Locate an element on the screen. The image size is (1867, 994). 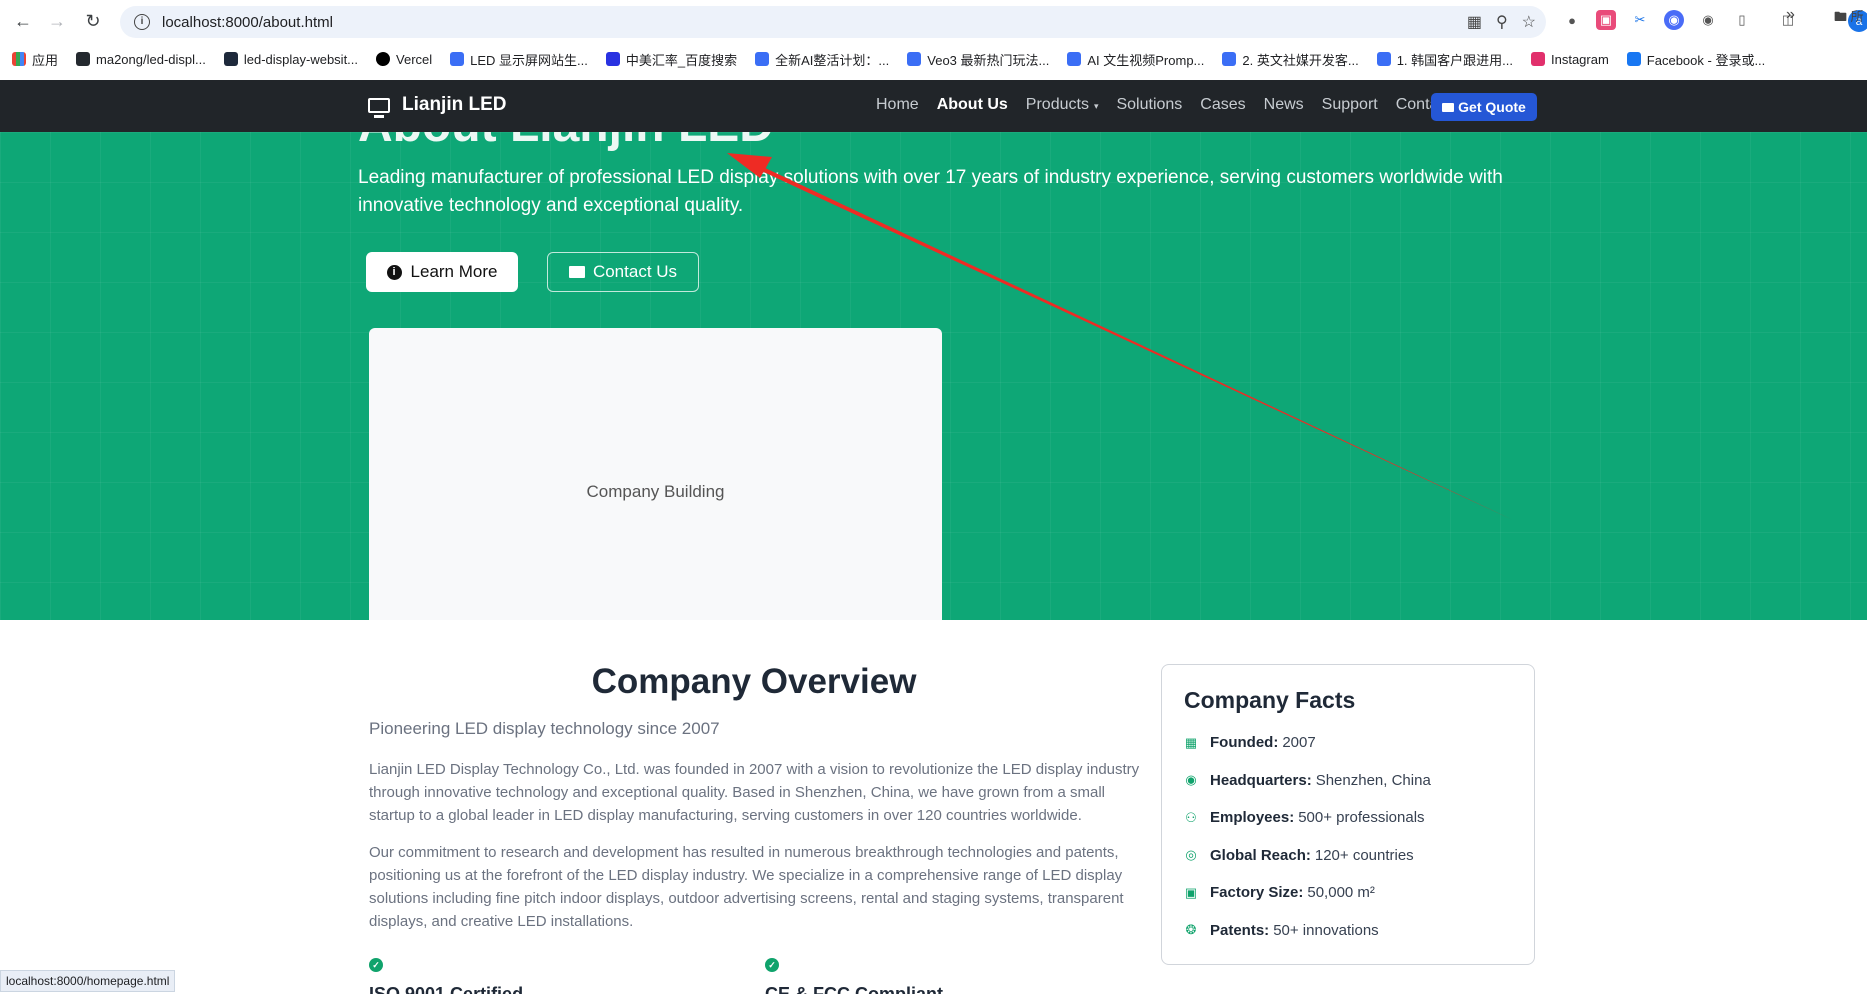
contact-us-label: Contact Us is located at coordinates (635, 271).